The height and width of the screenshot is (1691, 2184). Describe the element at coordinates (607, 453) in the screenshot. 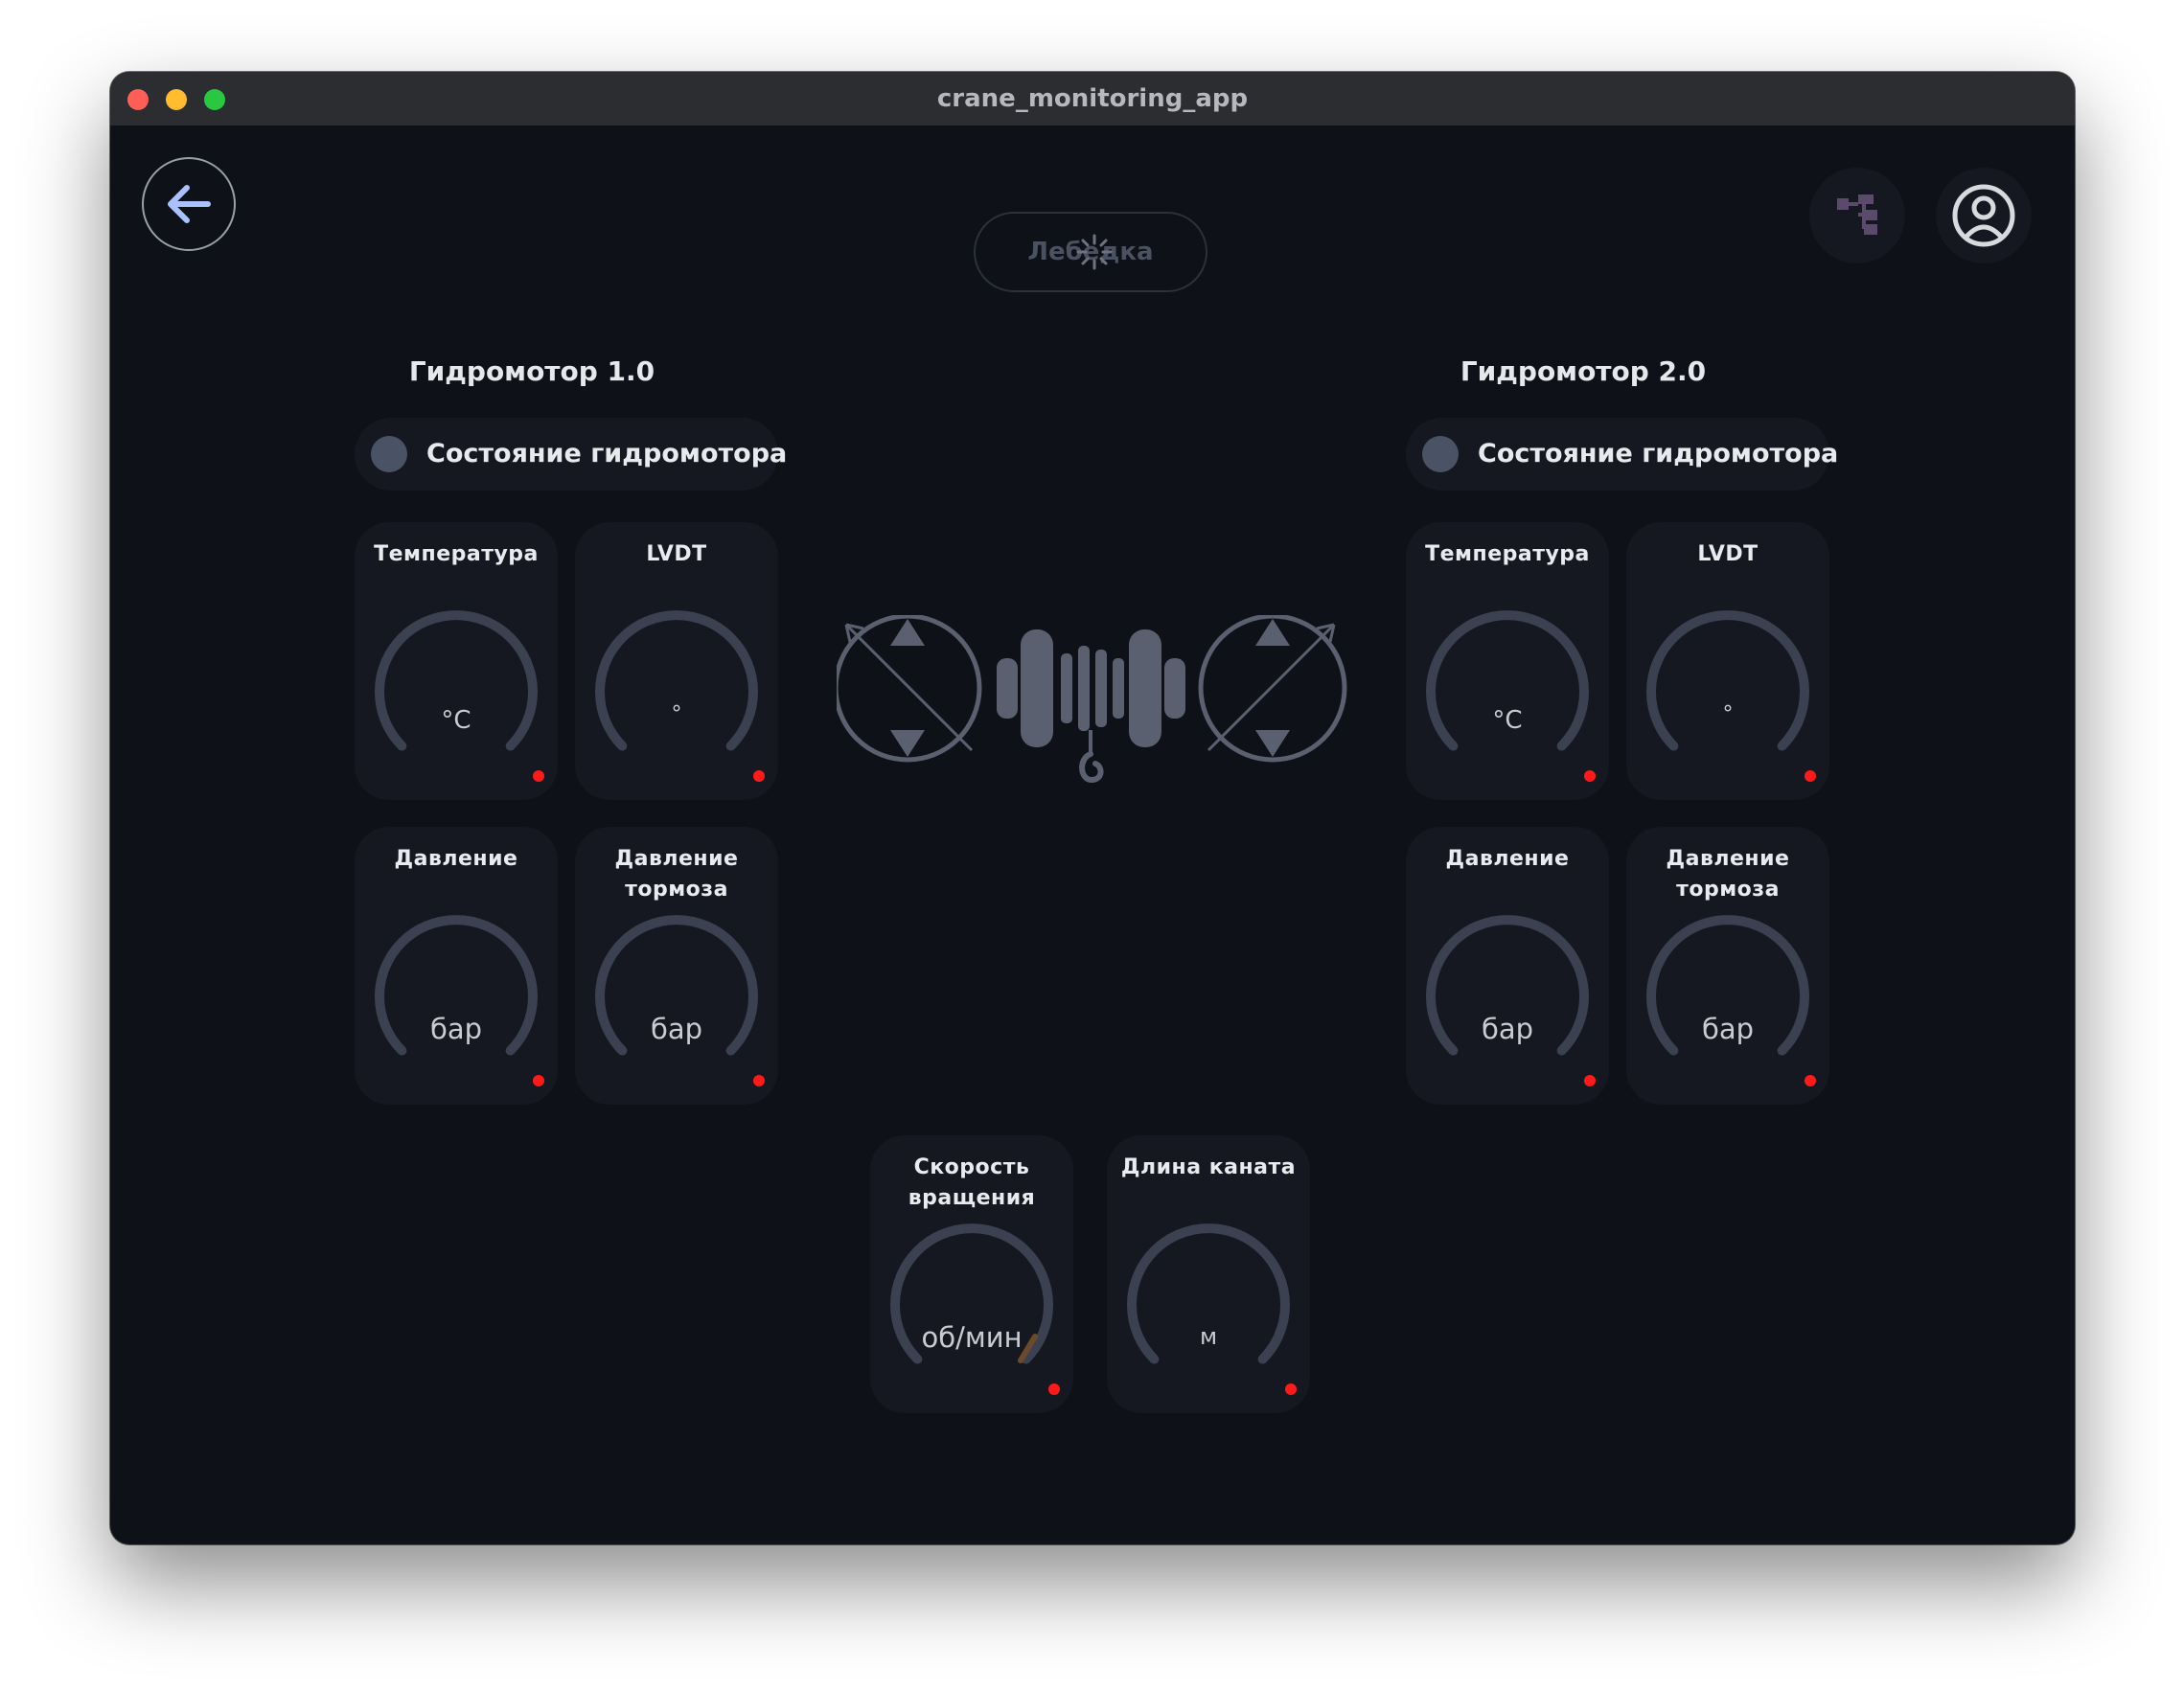

I see `motor-1-status-label: Состояние гидромотора` at that location.